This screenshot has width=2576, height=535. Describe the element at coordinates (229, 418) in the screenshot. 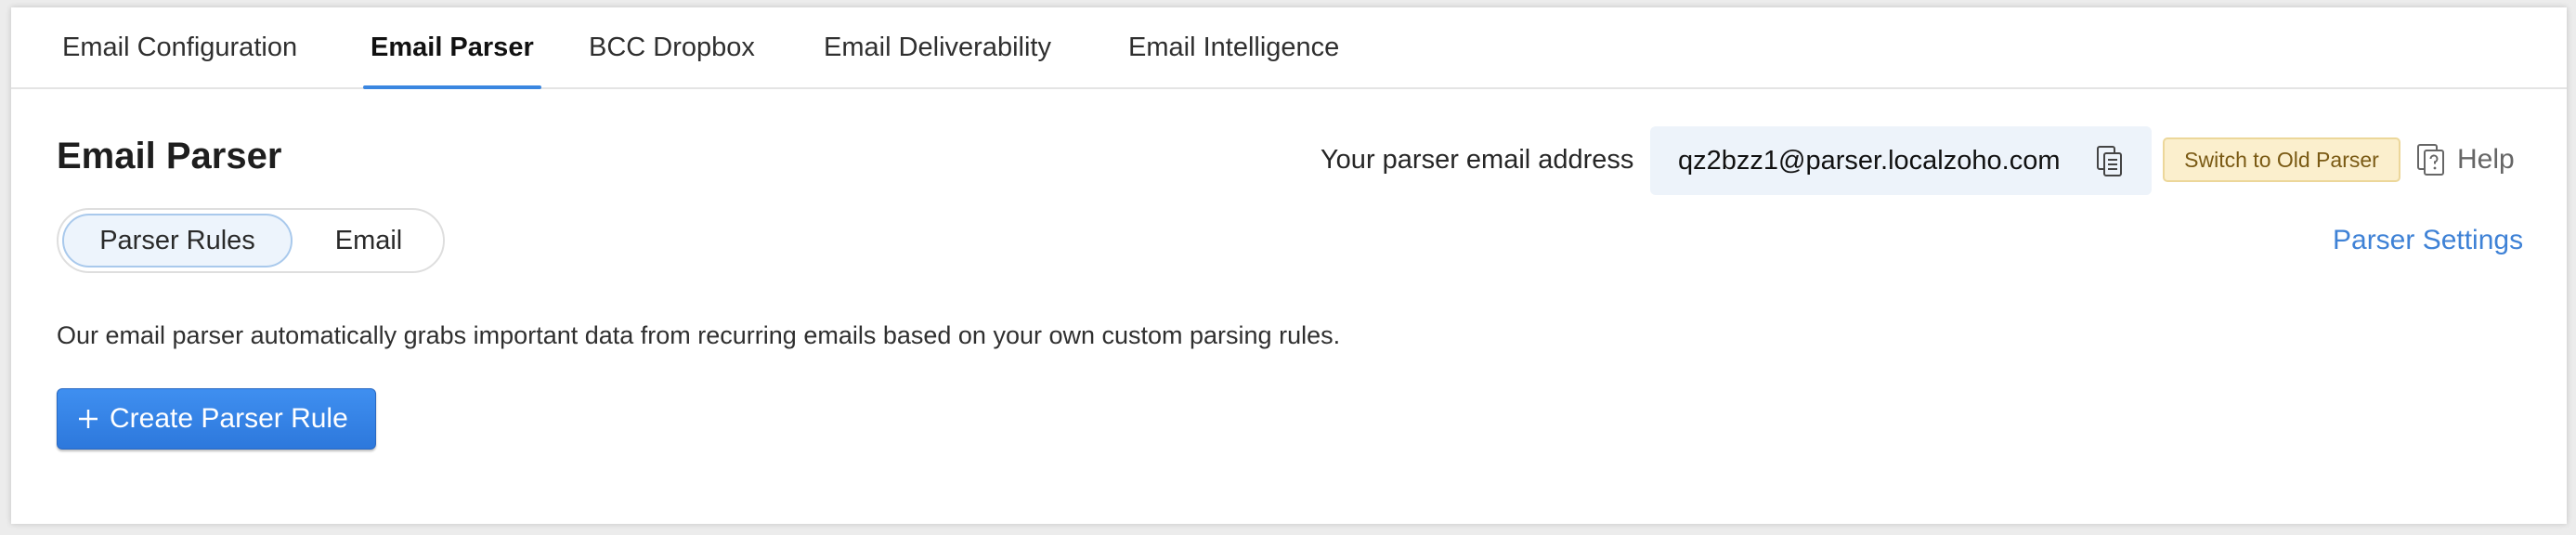

I see `create-parser-rule-label: Create Parser Rule` at that location.